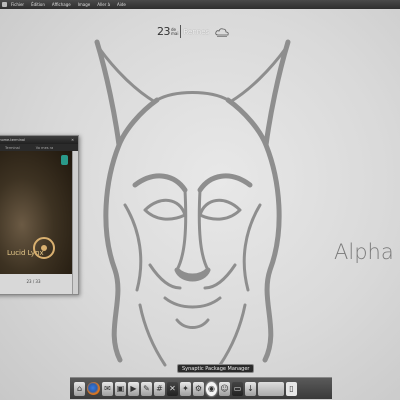 The width and height of the screenshot is (400, 400). I want to click on wallpaper-preview: Lucid Lynx, so click(36, 212).